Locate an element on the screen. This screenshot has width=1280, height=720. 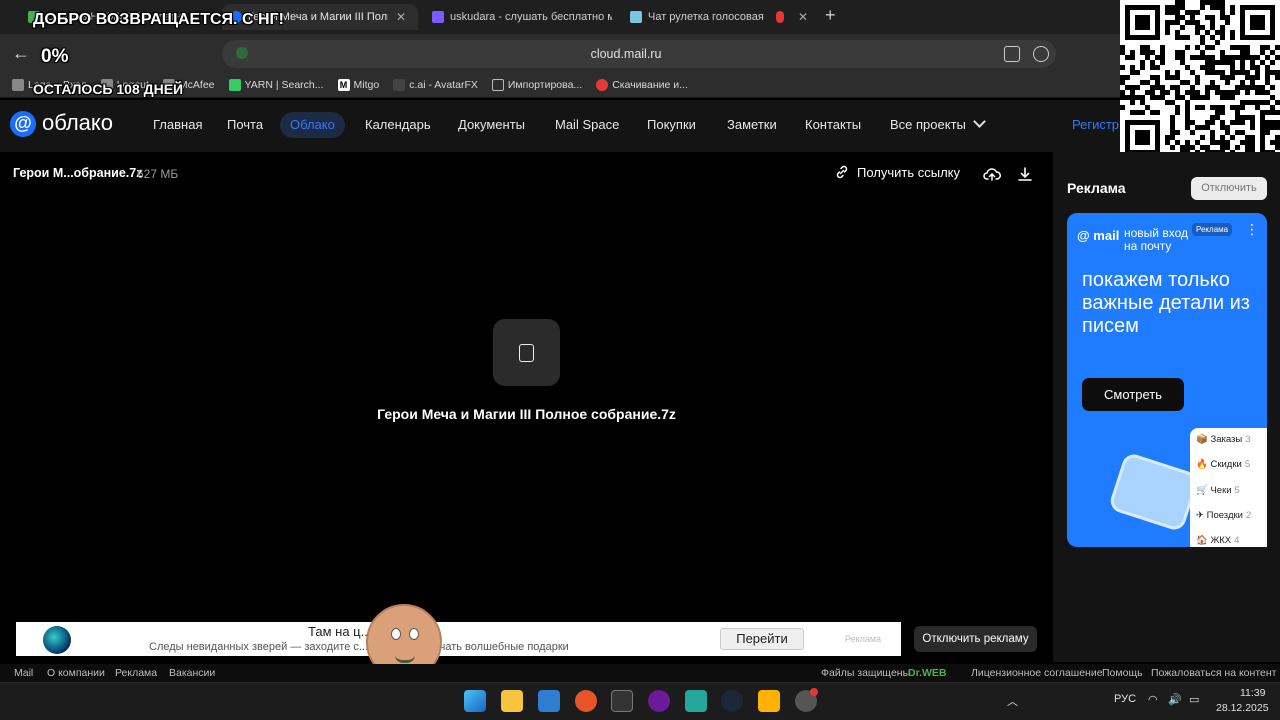
terminal-icon is located at coordinates (622, 701).